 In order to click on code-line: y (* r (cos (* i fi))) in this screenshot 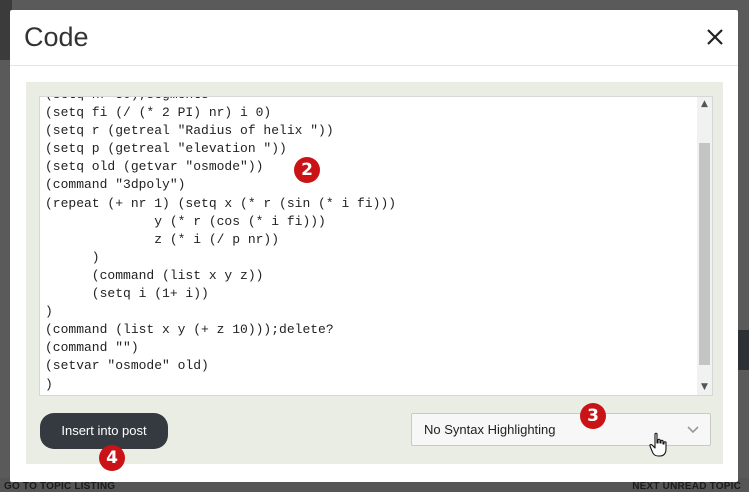, I will do `click(185, 221)`.